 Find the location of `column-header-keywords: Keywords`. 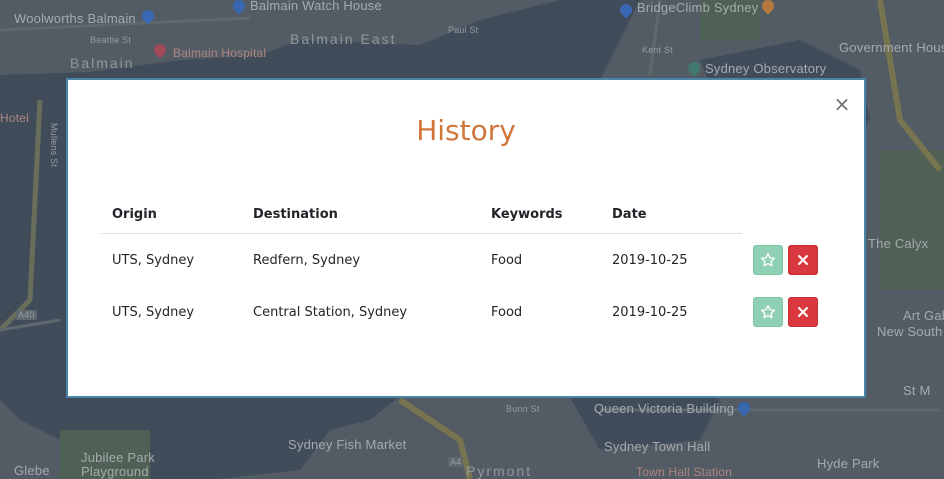

column-header-keywords: Keywords is located at coordinates (540, 217).